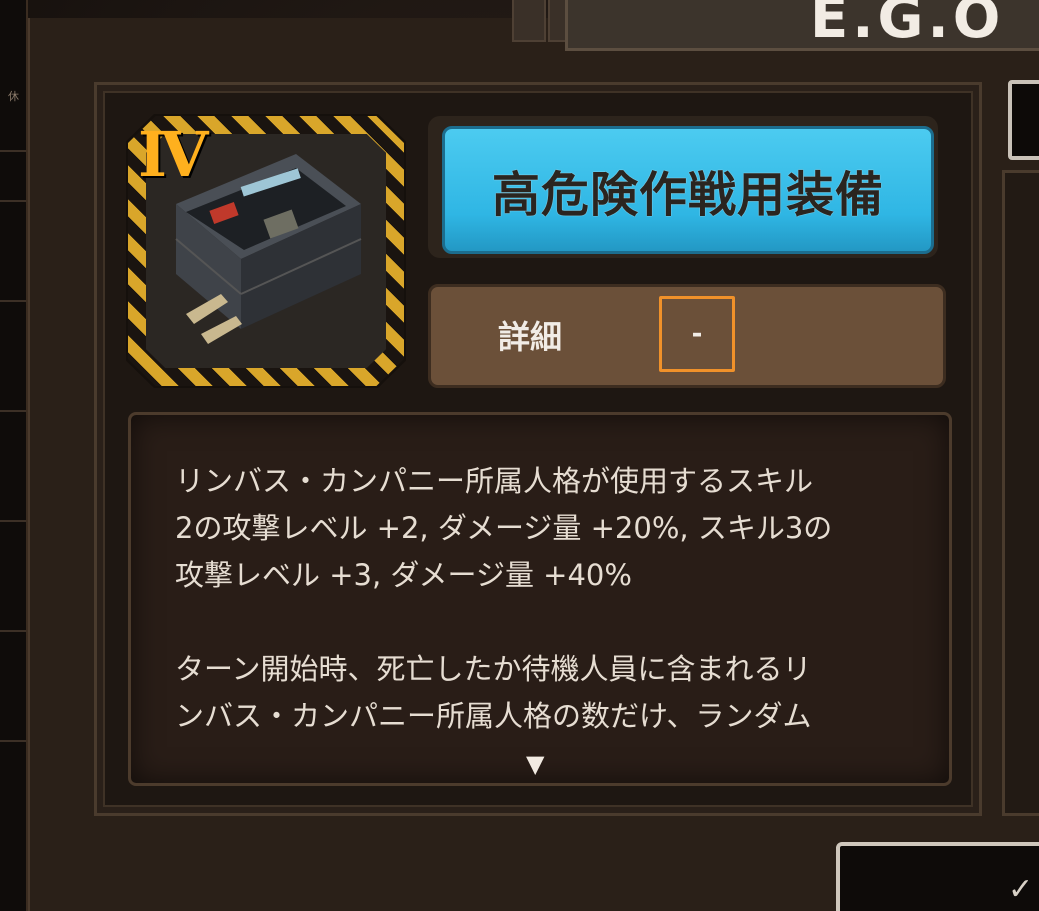 Image resolution: width=1039 pixels, height=911 pixels. I want to click on detail-label: 詳細, so click(530, 337).